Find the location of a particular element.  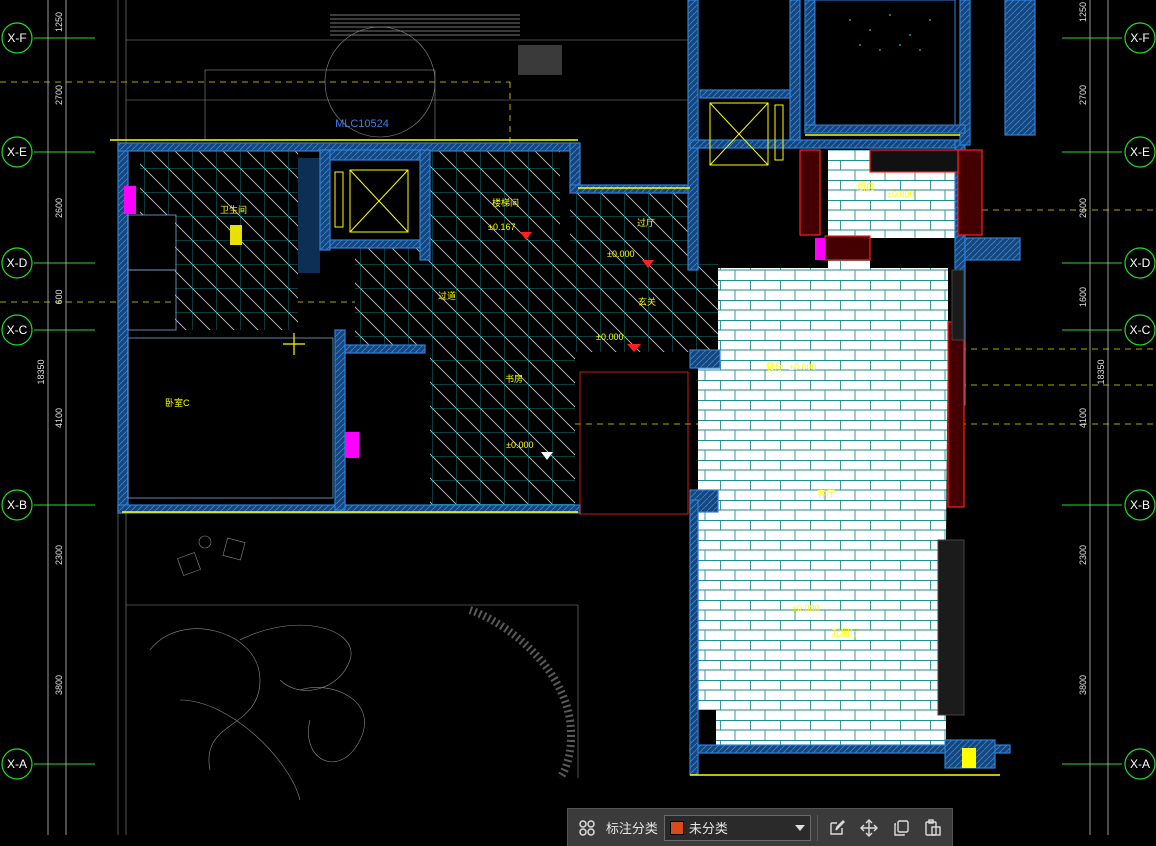

room-label: 卫生间 is located at coordinates (233, 209).